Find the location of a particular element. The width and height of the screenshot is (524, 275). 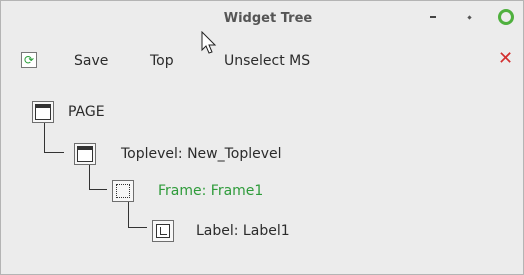

tree-node-page: PAGE is located at coordinates (68, 112).